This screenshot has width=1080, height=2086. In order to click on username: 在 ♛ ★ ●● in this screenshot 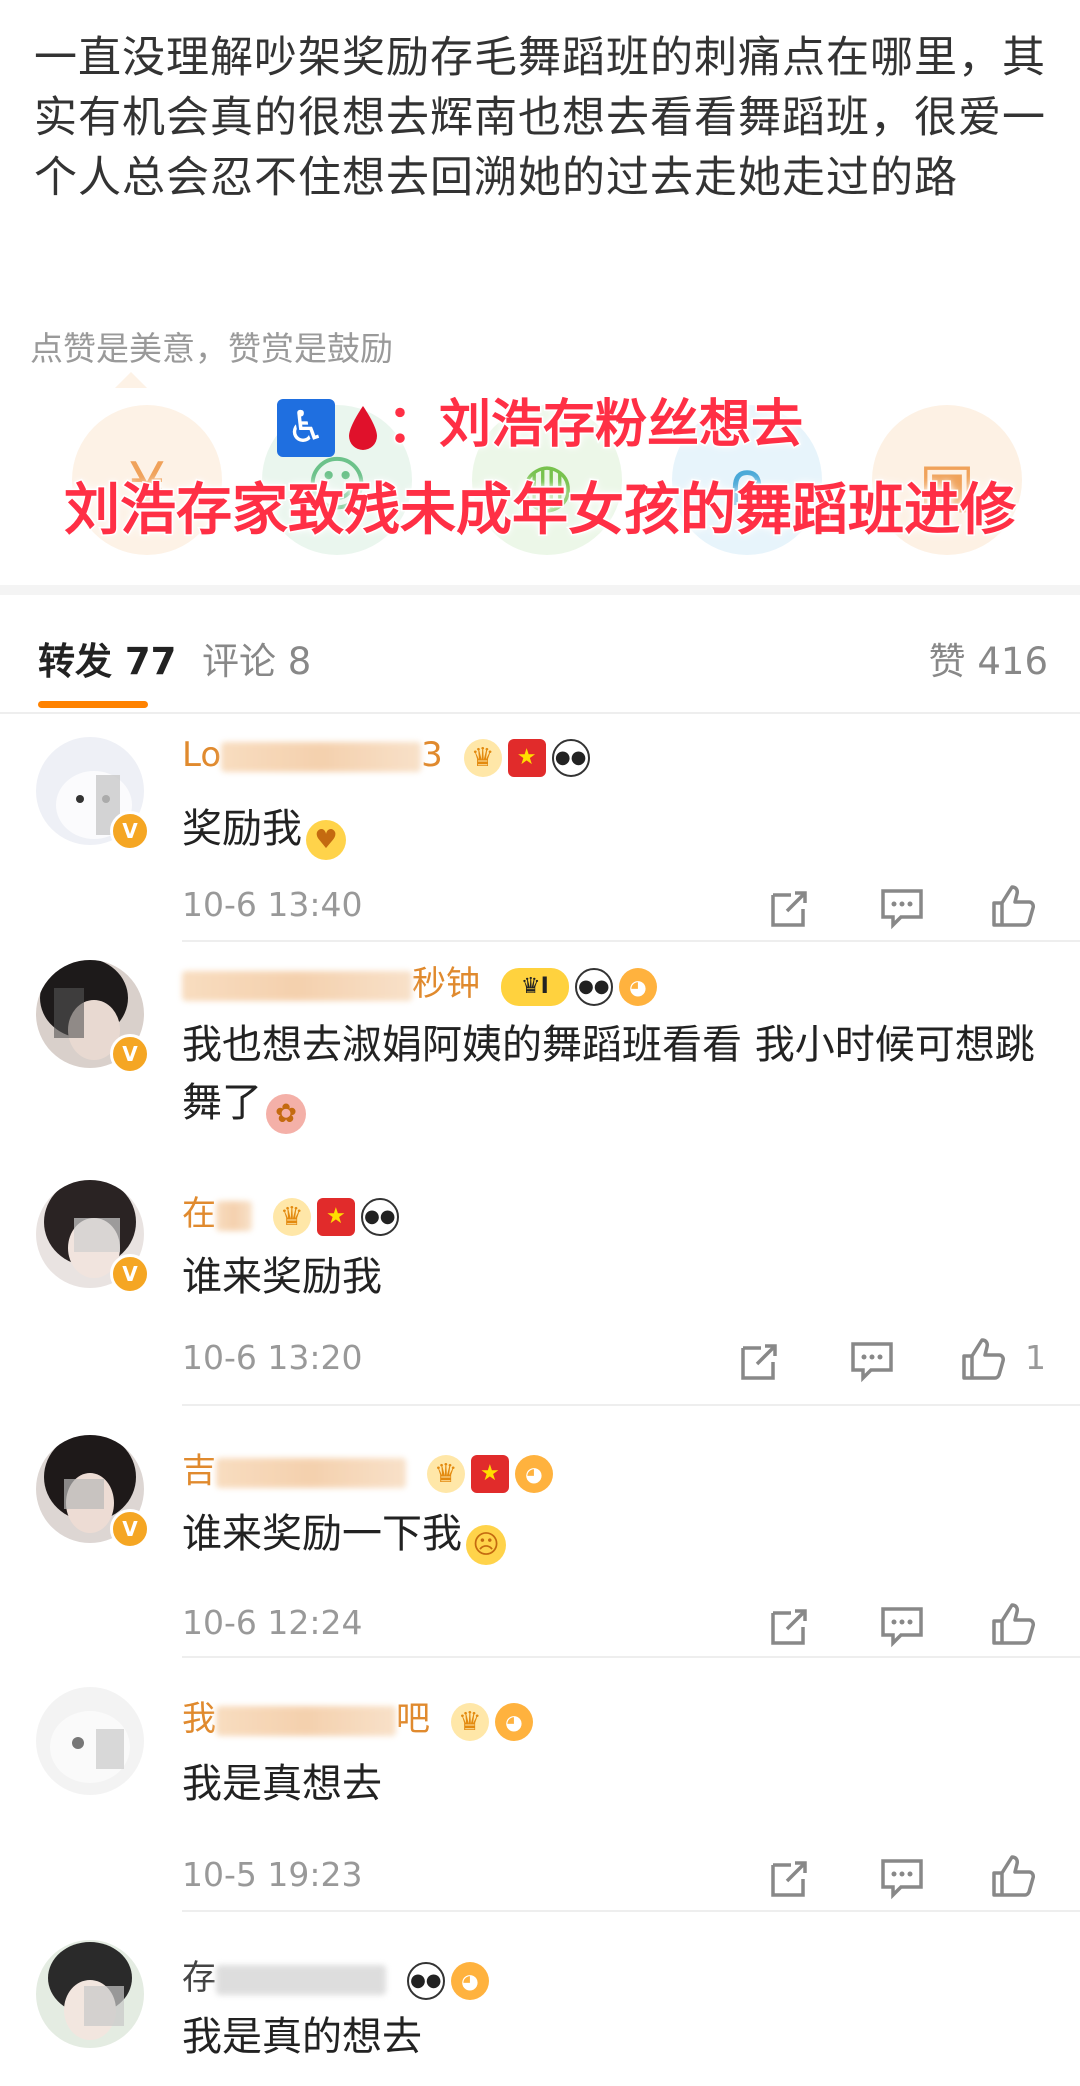, I will do `click(293, 1211)`.